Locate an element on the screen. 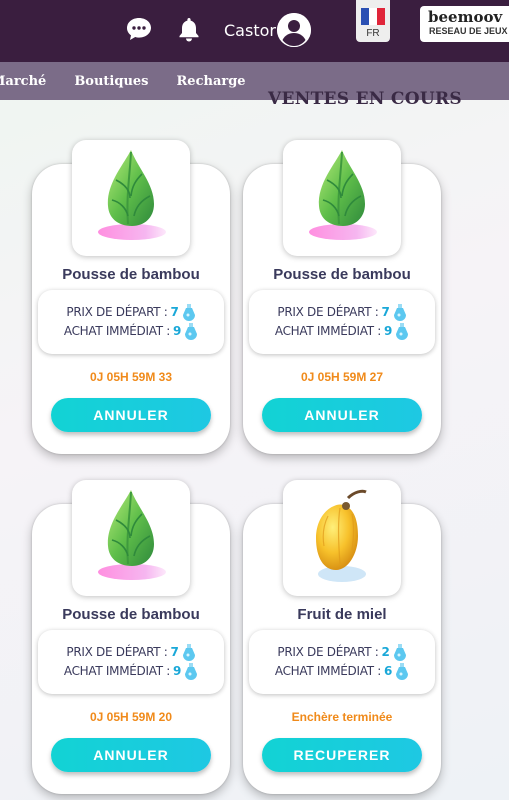  french-flag-icon is located at coordinates (373, 16).